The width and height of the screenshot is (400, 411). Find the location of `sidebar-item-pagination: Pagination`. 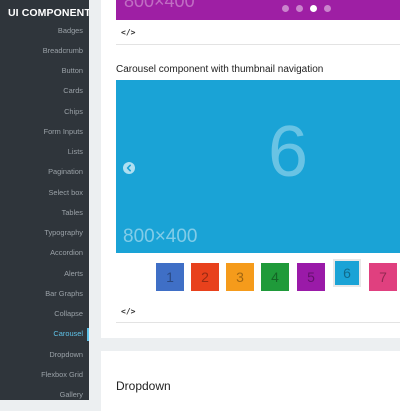

sidebar-item-pagination: Pagination is located at coordinates (44, 172).